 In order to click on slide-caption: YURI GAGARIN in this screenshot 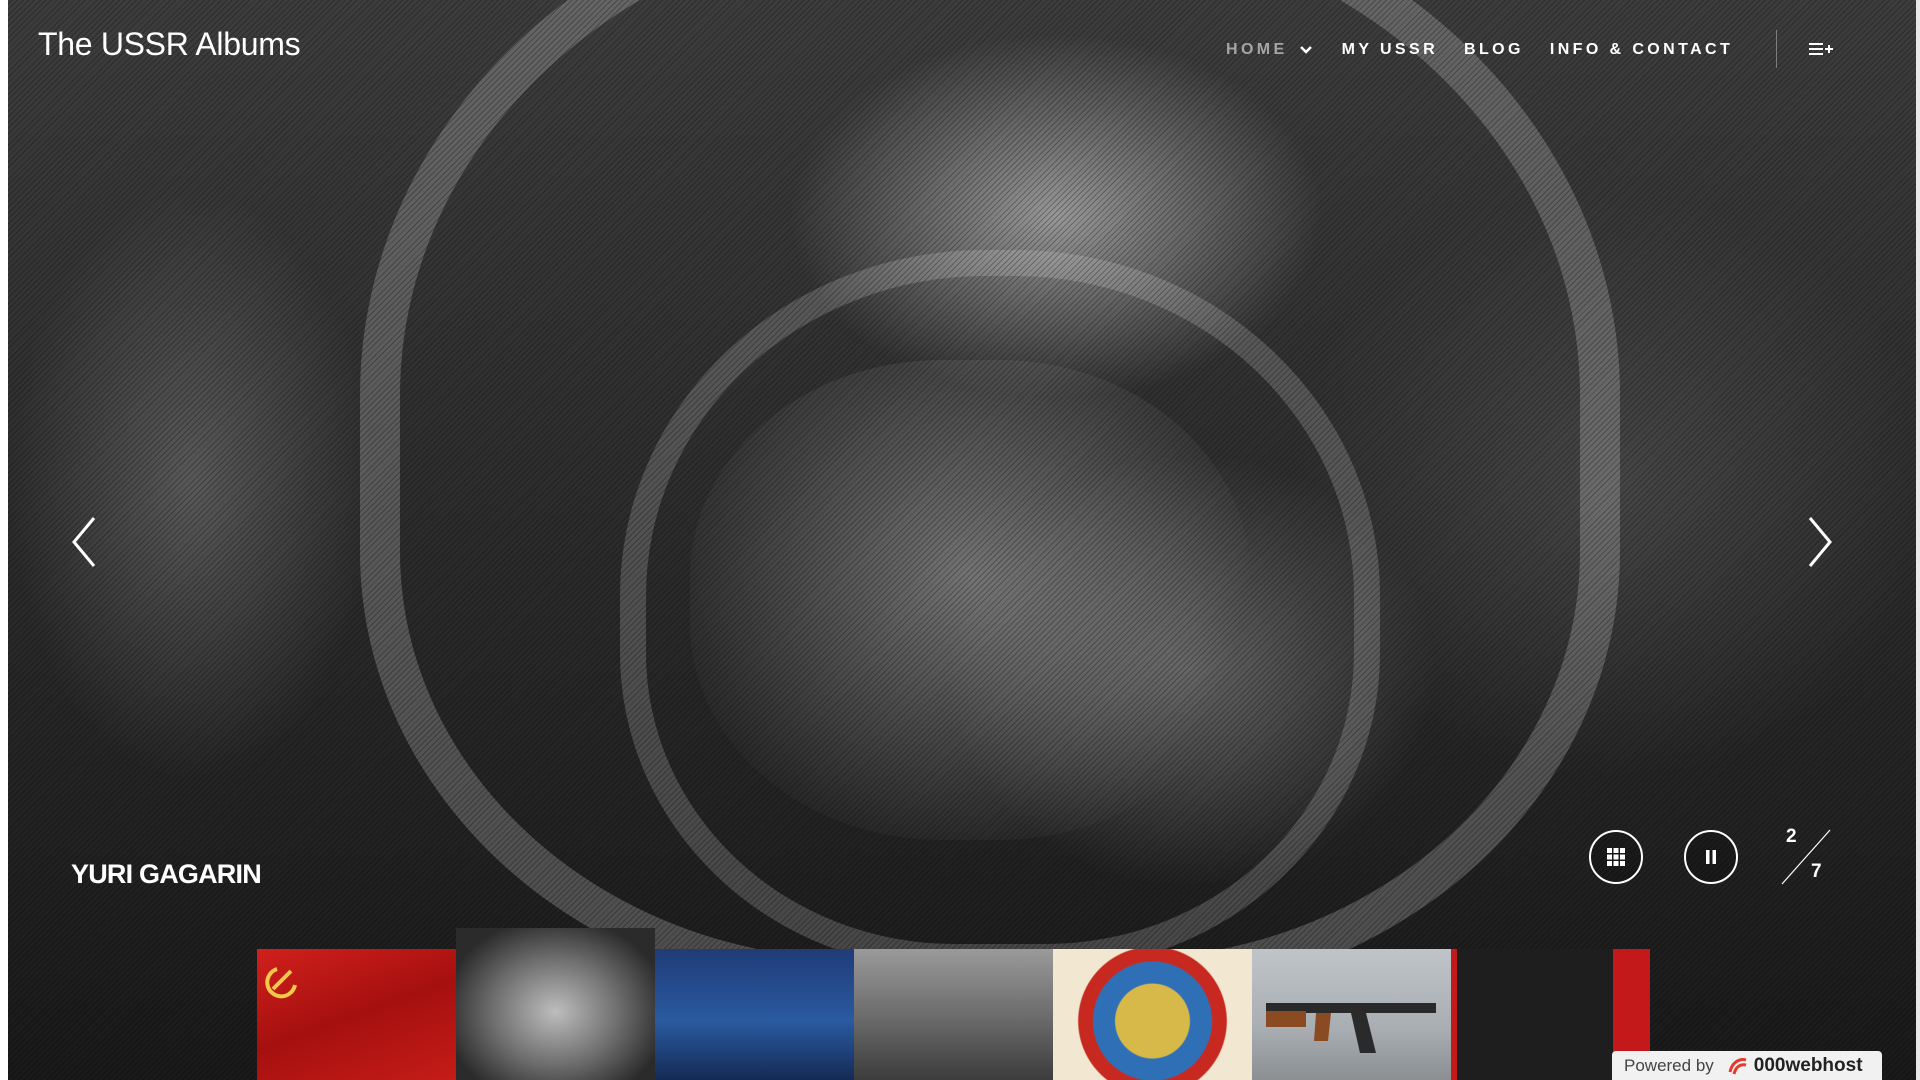, I will do `click(166, 874)`.